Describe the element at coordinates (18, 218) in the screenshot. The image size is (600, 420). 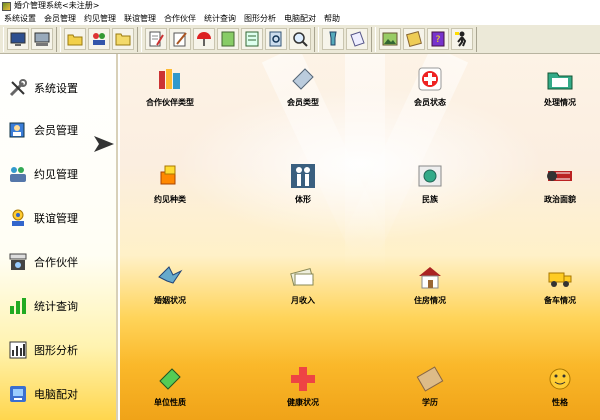
I see `party-icon` at that location.